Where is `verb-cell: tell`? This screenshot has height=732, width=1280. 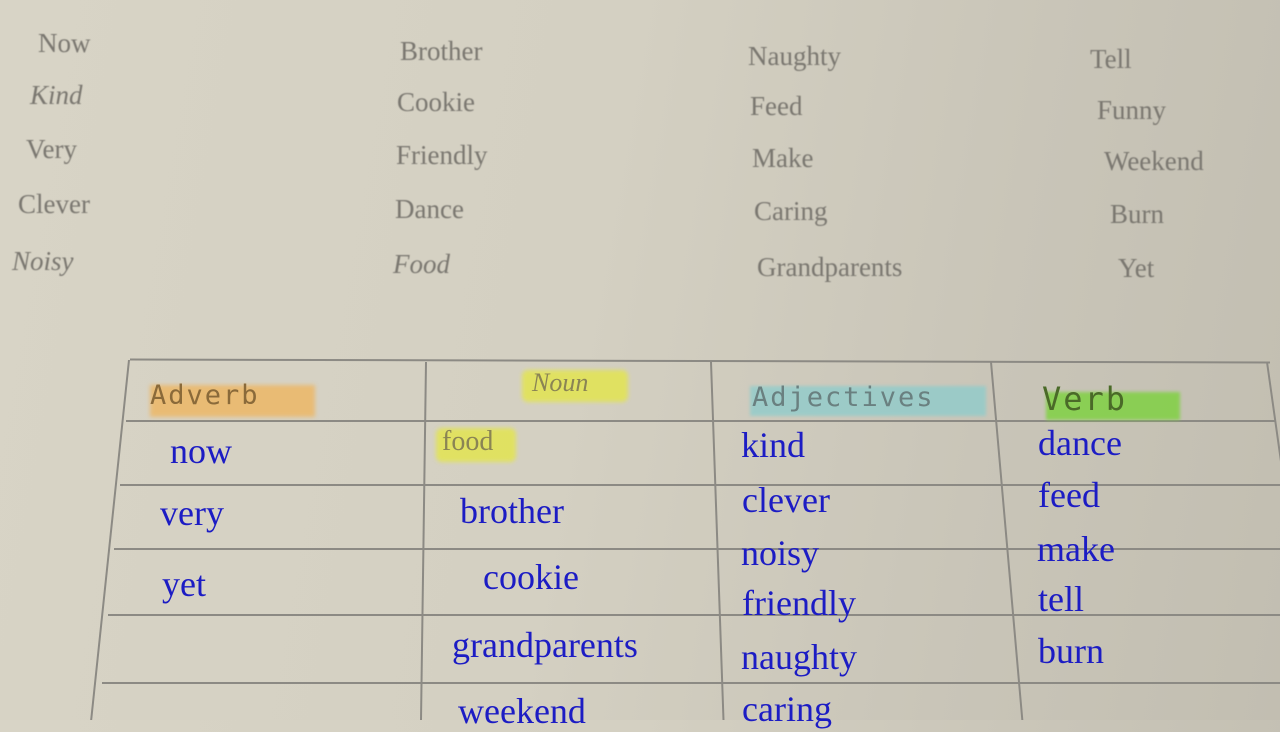
verb-cell: tell is located at coordinates (1061, 599).